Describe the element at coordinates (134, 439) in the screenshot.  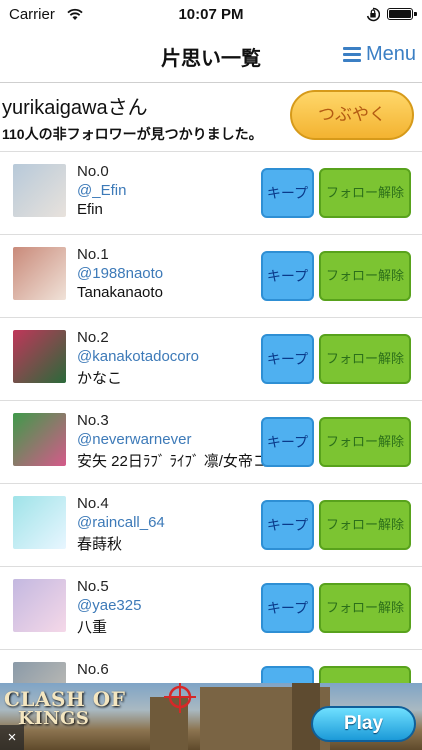
I see `list-item-handle: @neverwarnever` at that location.